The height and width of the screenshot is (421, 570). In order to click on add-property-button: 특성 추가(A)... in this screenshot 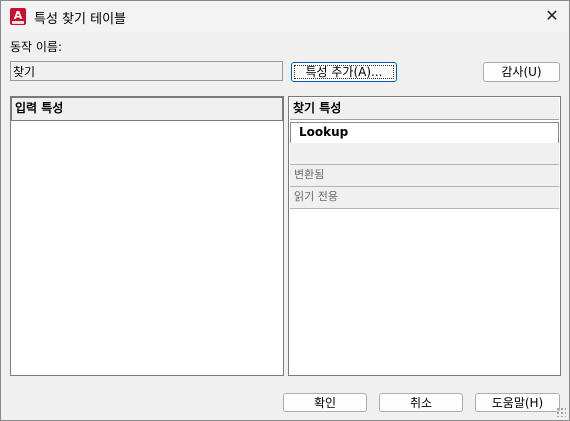, I will do `click(344, 72)`.